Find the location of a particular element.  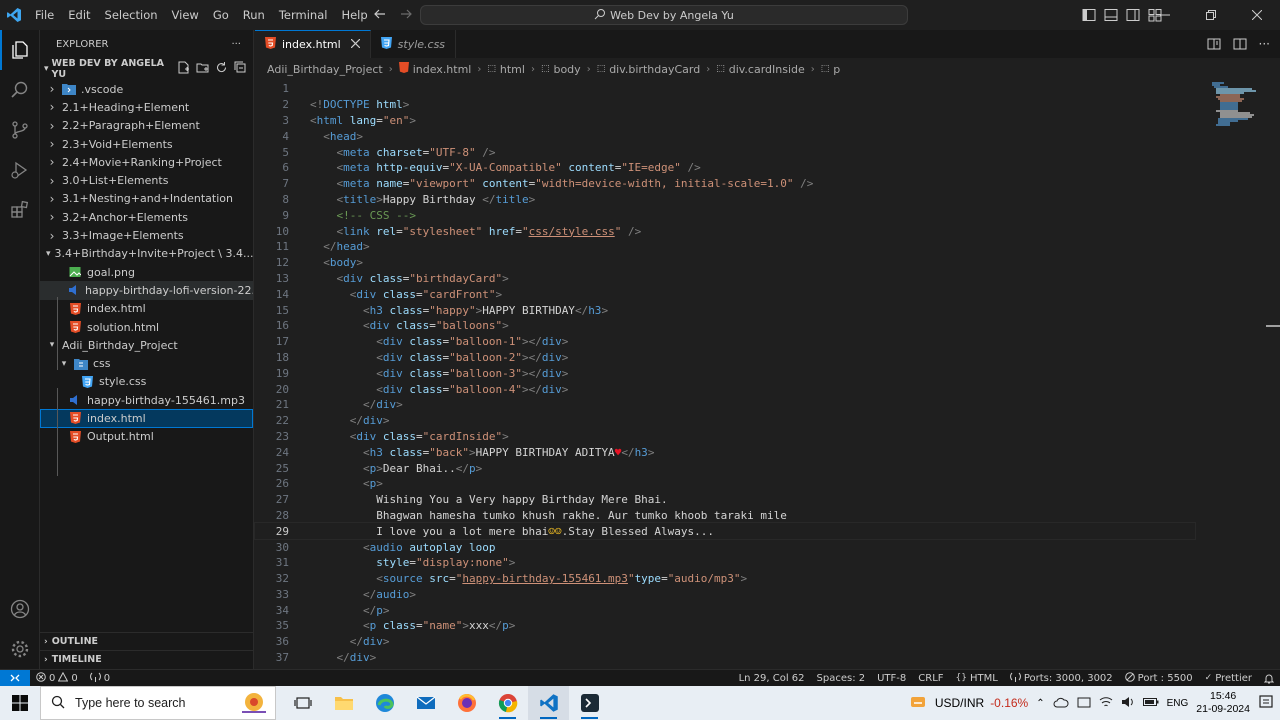

tab-index-html: index.html is located at coordinates (313, 44).